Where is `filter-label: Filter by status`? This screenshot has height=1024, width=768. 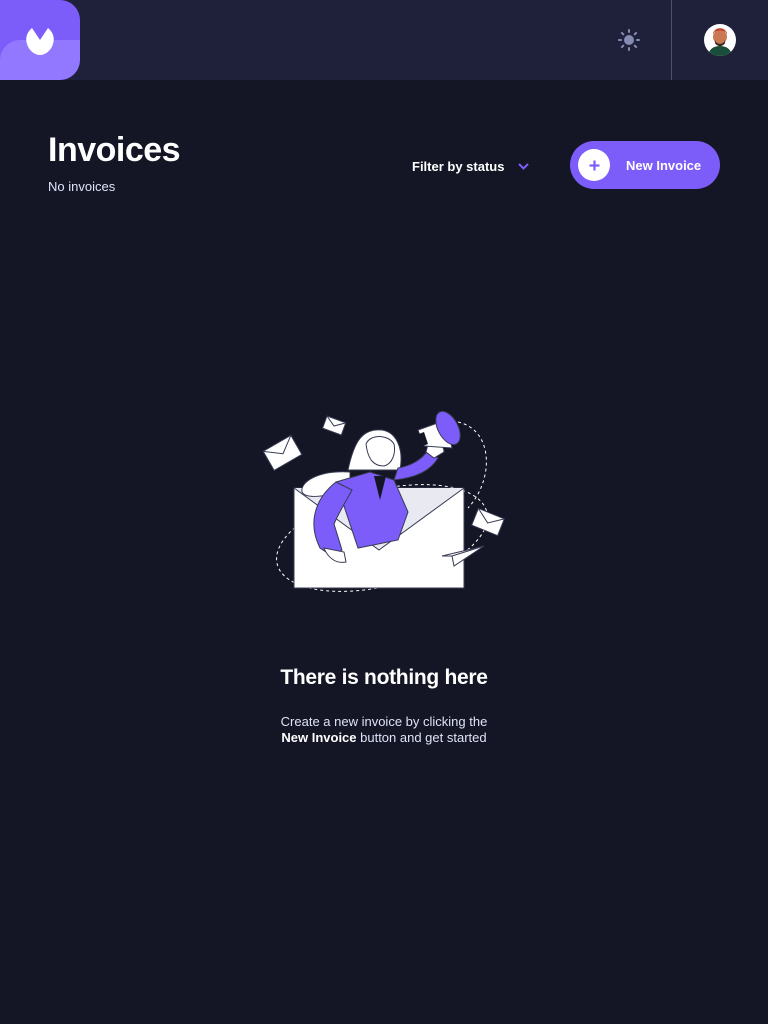
filter-label: Filter by status is located at coordinates (458, 166).